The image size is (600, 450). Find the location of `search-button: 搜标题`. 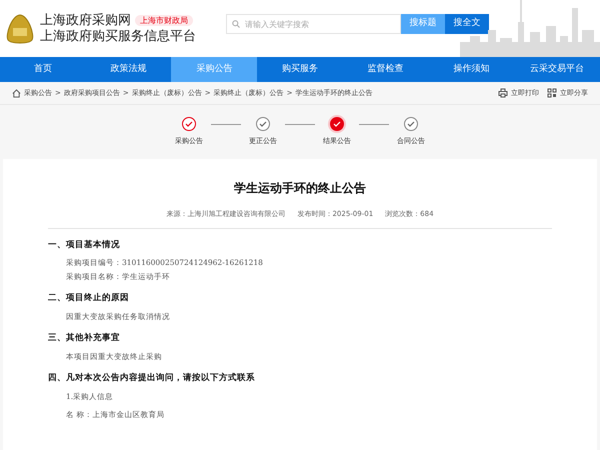

search-button: 搜标题 is located at coordinates (423, 24).